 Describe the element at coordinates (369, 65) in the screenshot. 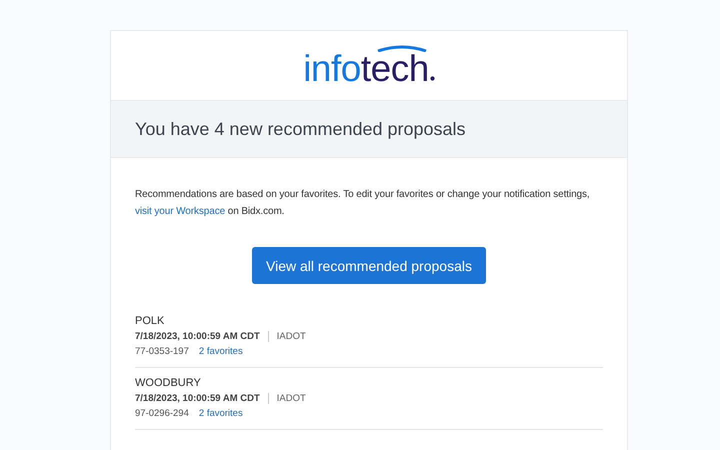

I see `logo: infotech` at that location.